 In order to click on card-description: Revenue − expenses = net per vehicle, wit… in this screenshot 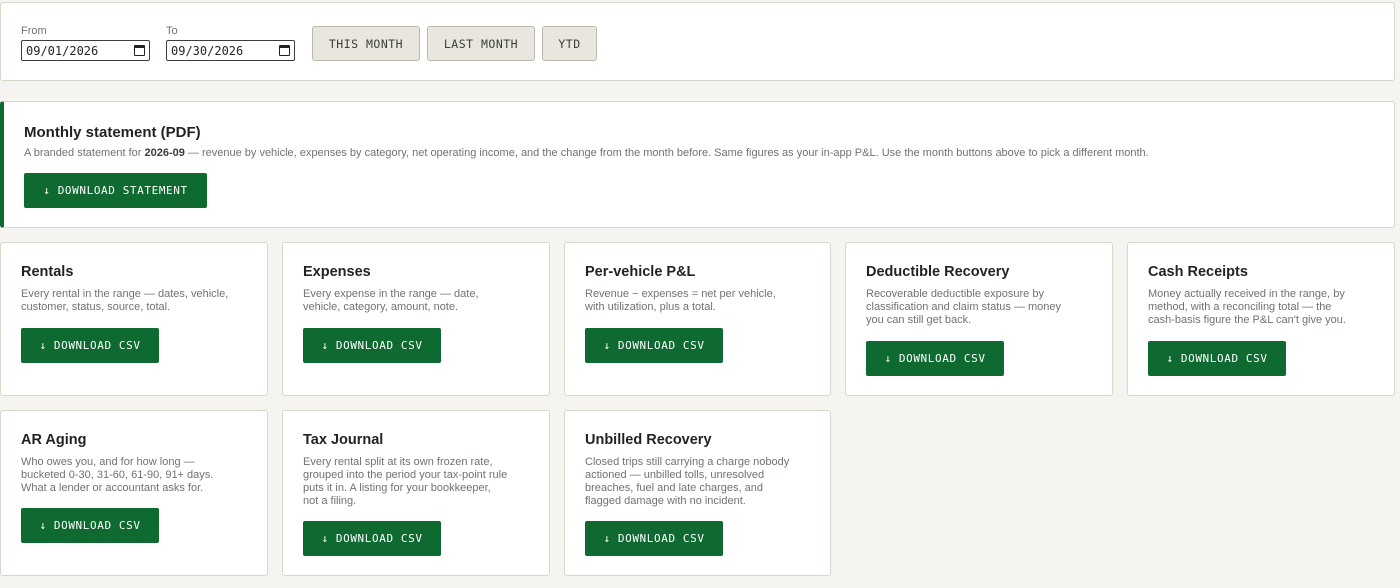, I will do `click(680, 300)`.